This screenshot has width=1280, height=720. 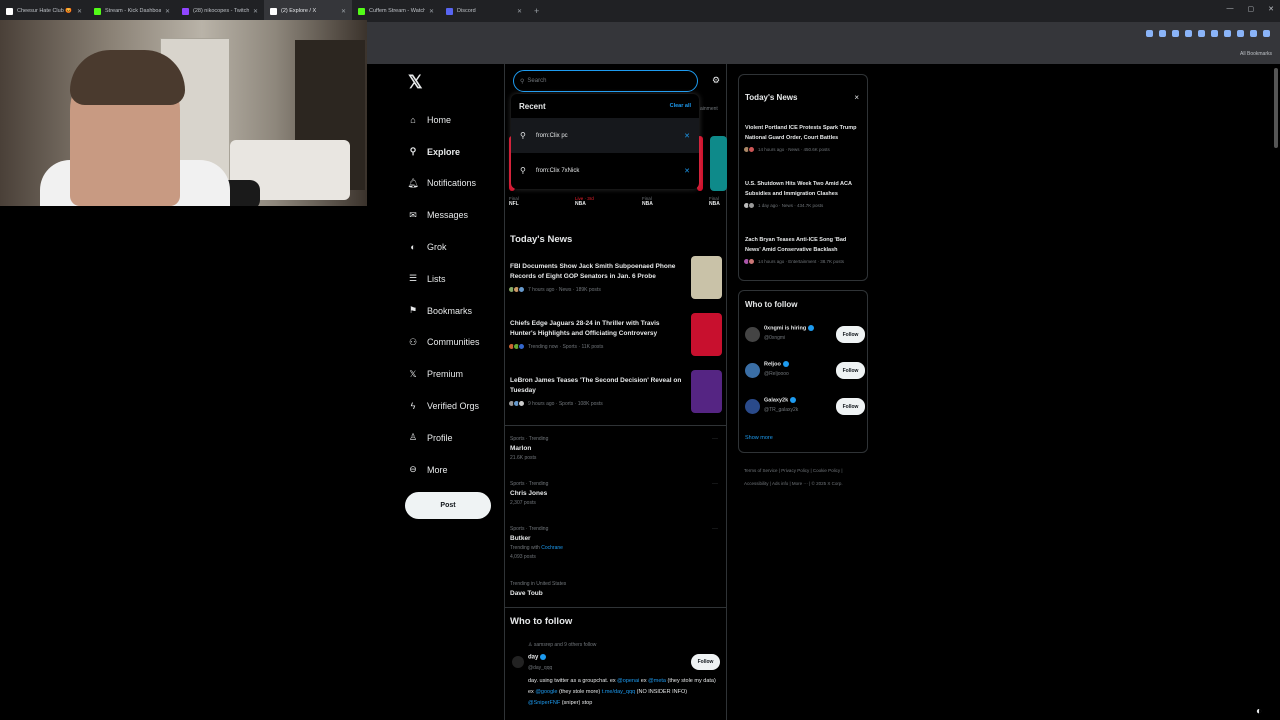 What do you see at coordinates (1256, 54) in the screenshot?
I see `all-bookmarks: All Bookmarks` at bounding box center [1256, 54].